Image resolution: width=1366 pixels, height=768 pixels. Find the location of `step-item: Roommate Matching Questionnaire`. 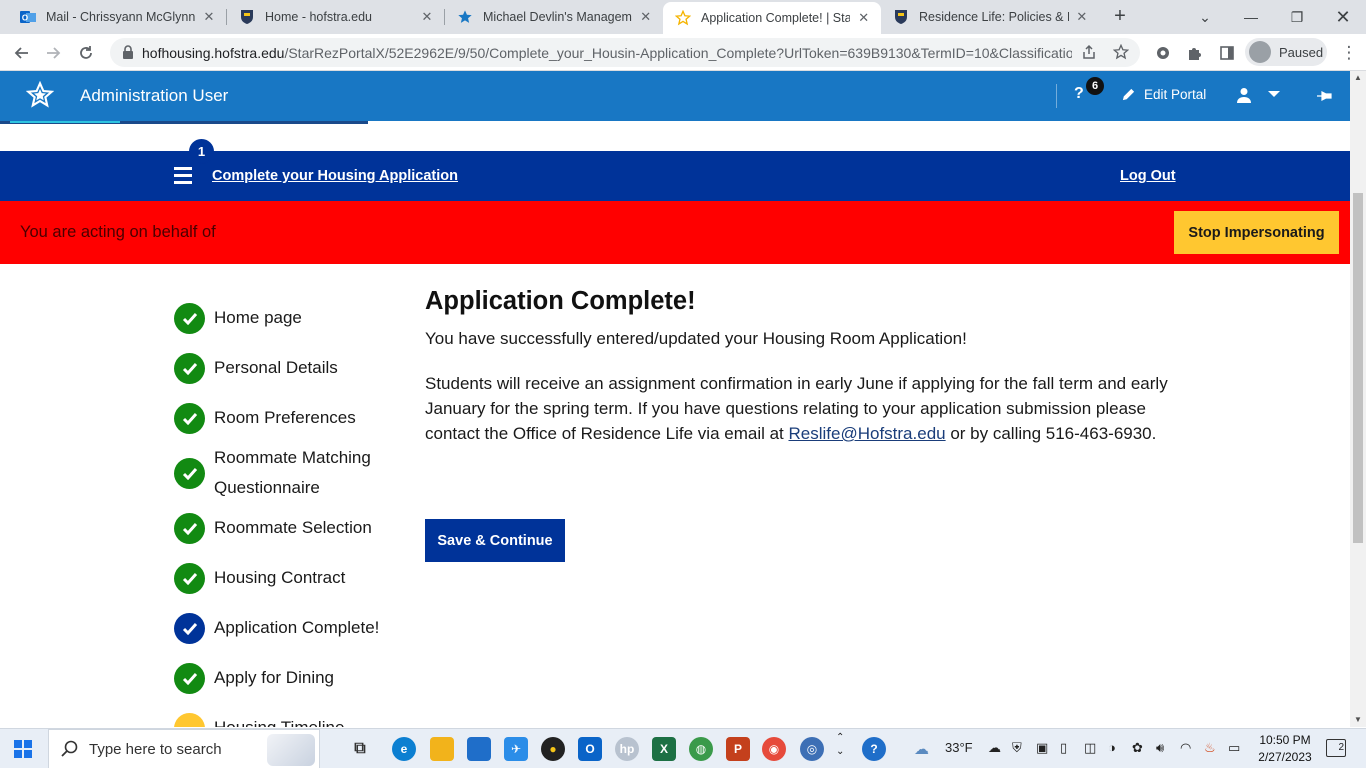

step-item: Roommate Matching Questionnaire is located at coordinates (294, 473).